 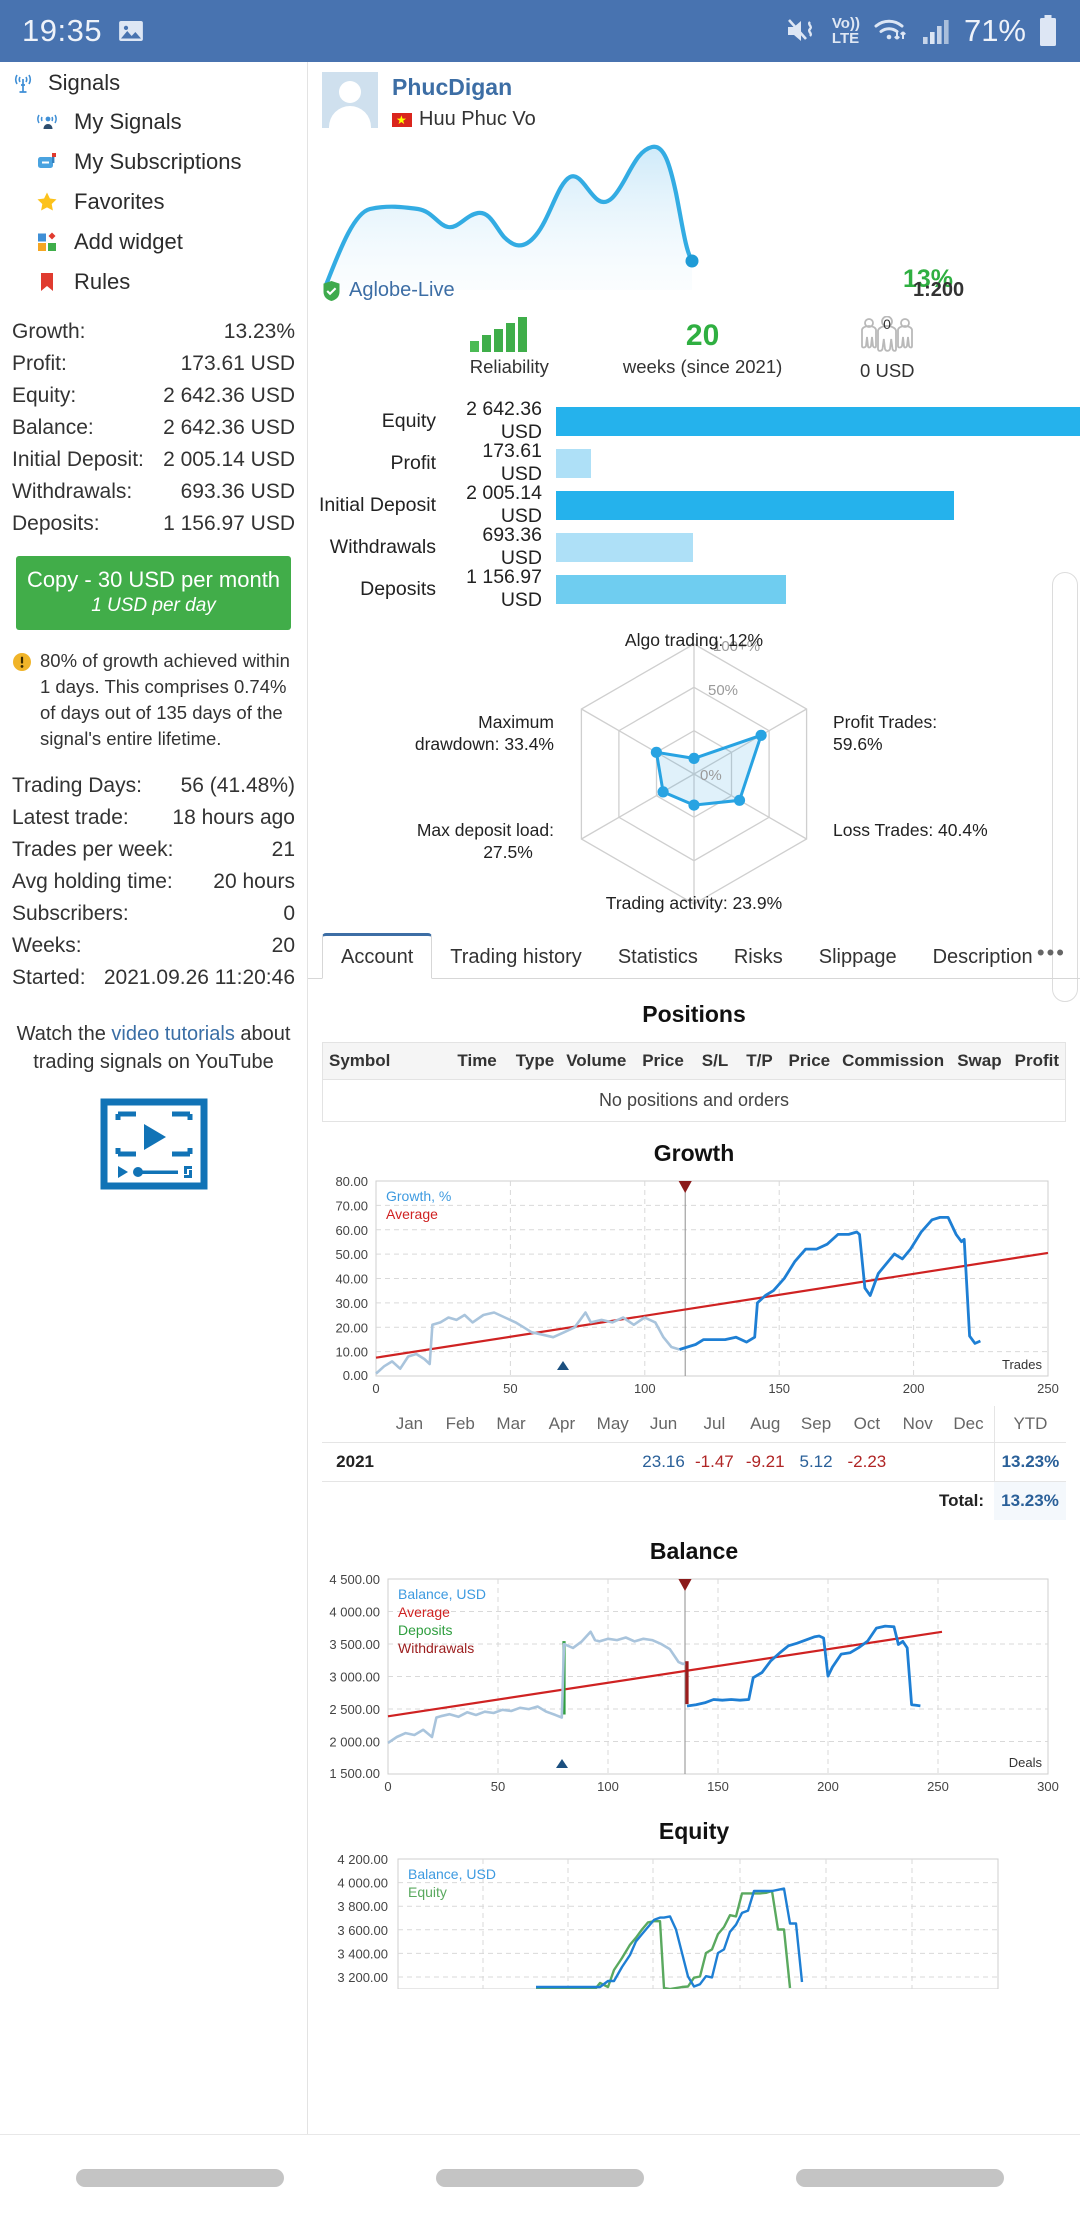 I want to click on tab-slippage: Slippage, so click(x=858, y=957).